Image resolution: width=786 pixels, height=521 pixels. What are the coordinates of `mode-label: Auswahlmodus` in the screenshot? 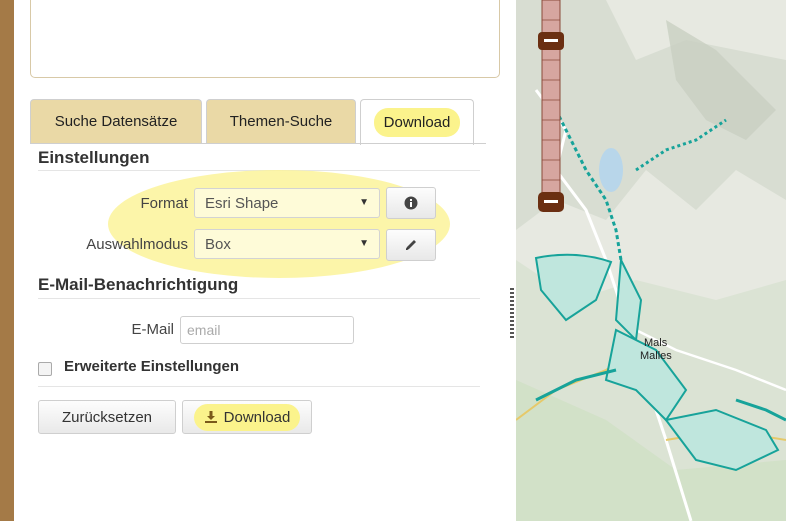 It's located at (137, 244).